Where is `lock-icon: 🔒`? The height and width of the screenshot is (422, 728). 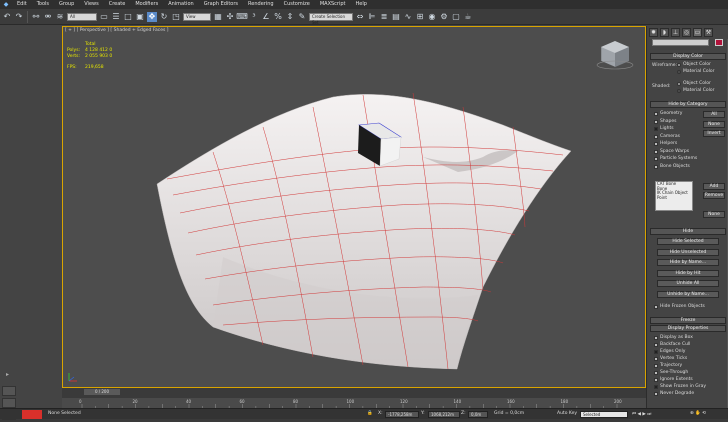
lock-icon: 🔒 is located at coordinates (370, 413).